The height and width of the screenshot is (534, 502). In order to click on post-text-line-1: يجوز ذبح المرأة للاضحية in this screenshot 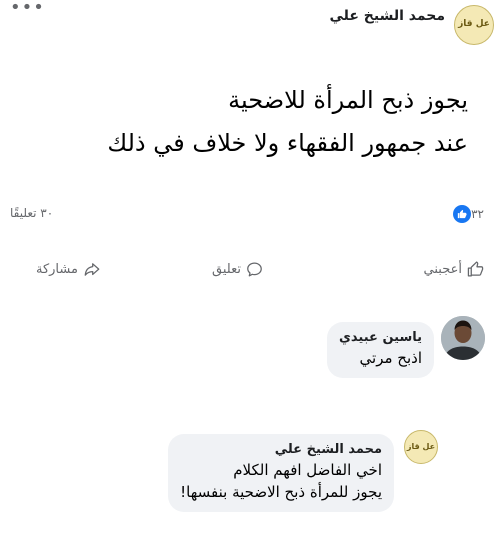, I will do `click(348, 100)`.